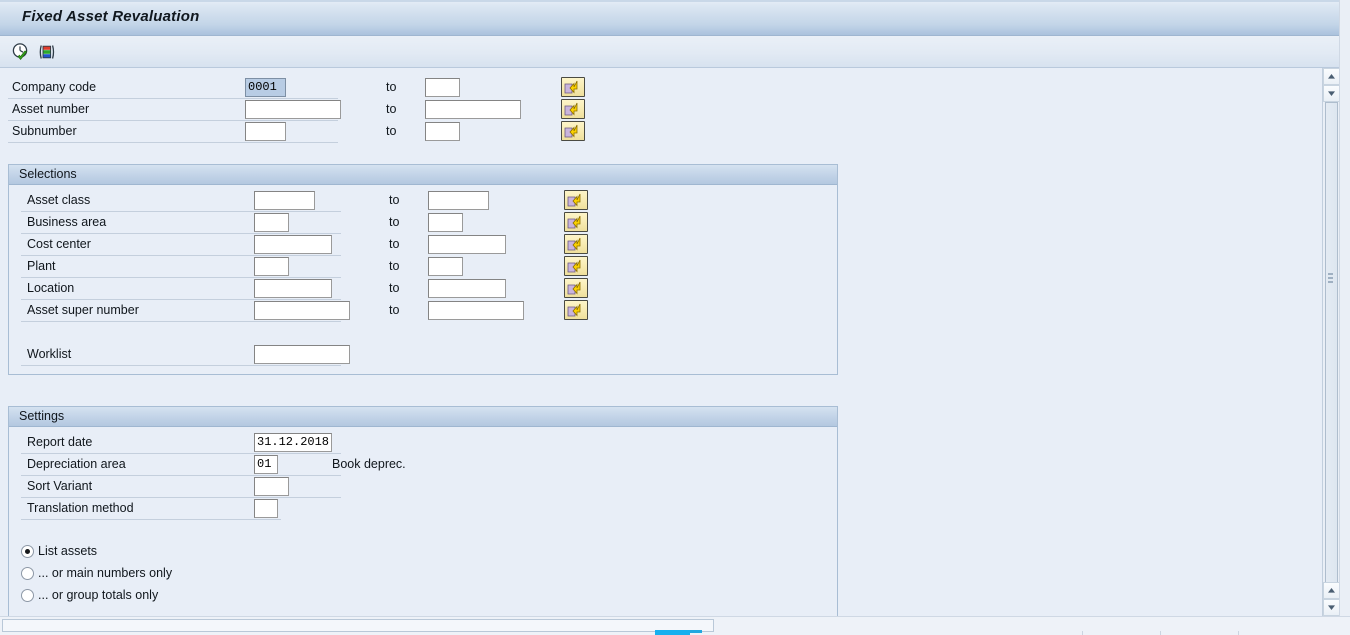  Describe the element at coordinates (54, 87) in the screenshot. I see `label-company-code: Company code` at that location.